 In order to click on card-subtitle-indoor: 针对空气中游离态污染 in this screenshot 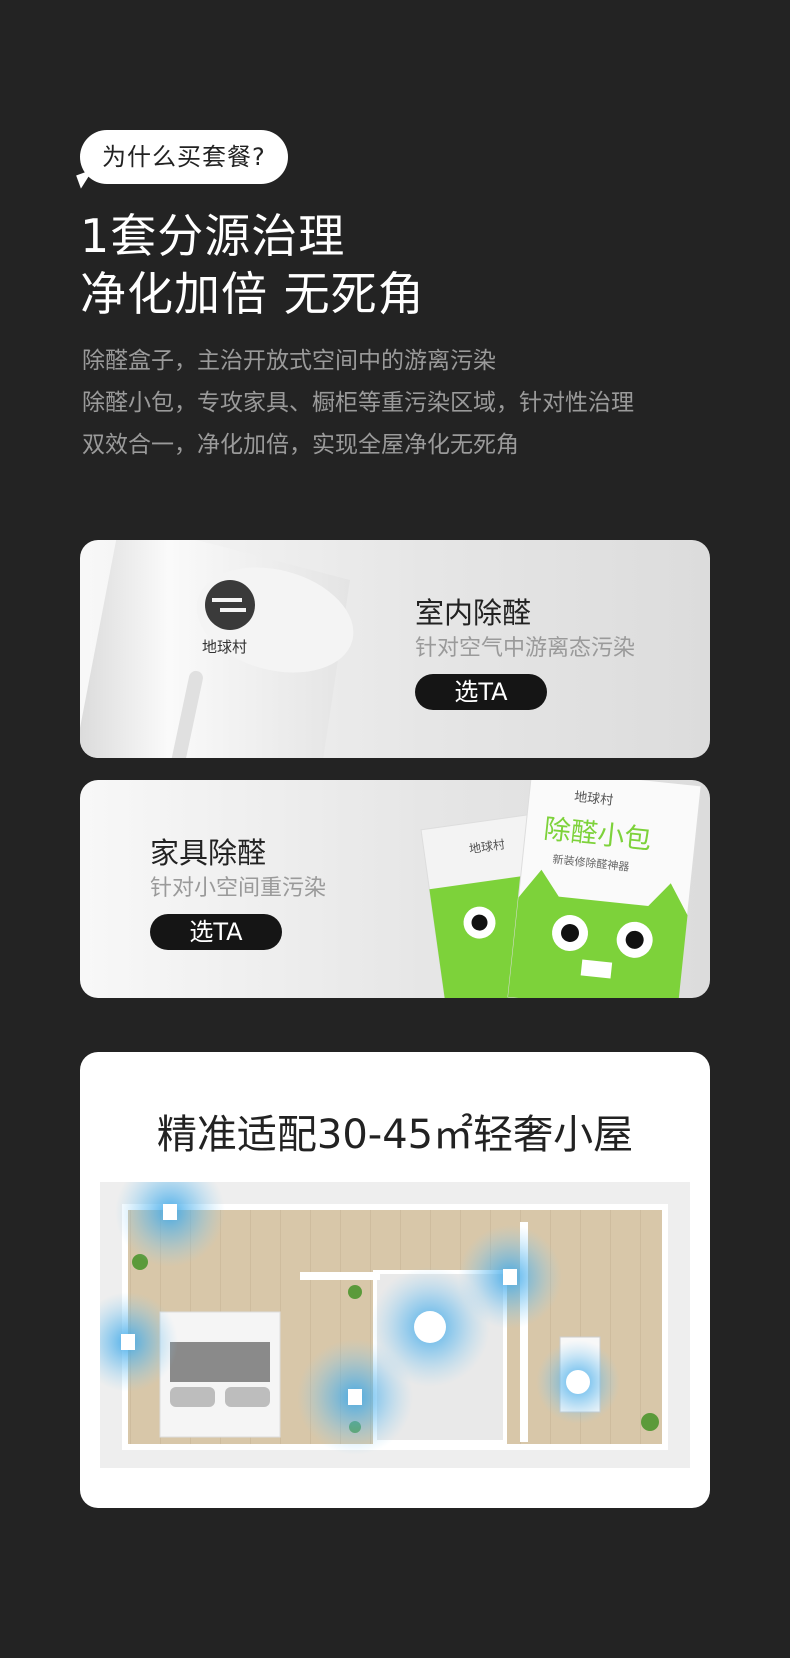, I will do `click(525, 648)`.